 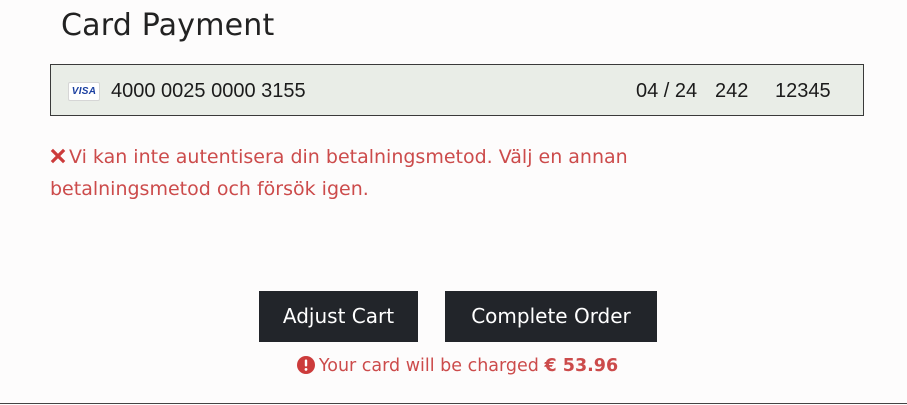 I want to click on card-postal-code-input: 12345, so click(x=803, y=91).